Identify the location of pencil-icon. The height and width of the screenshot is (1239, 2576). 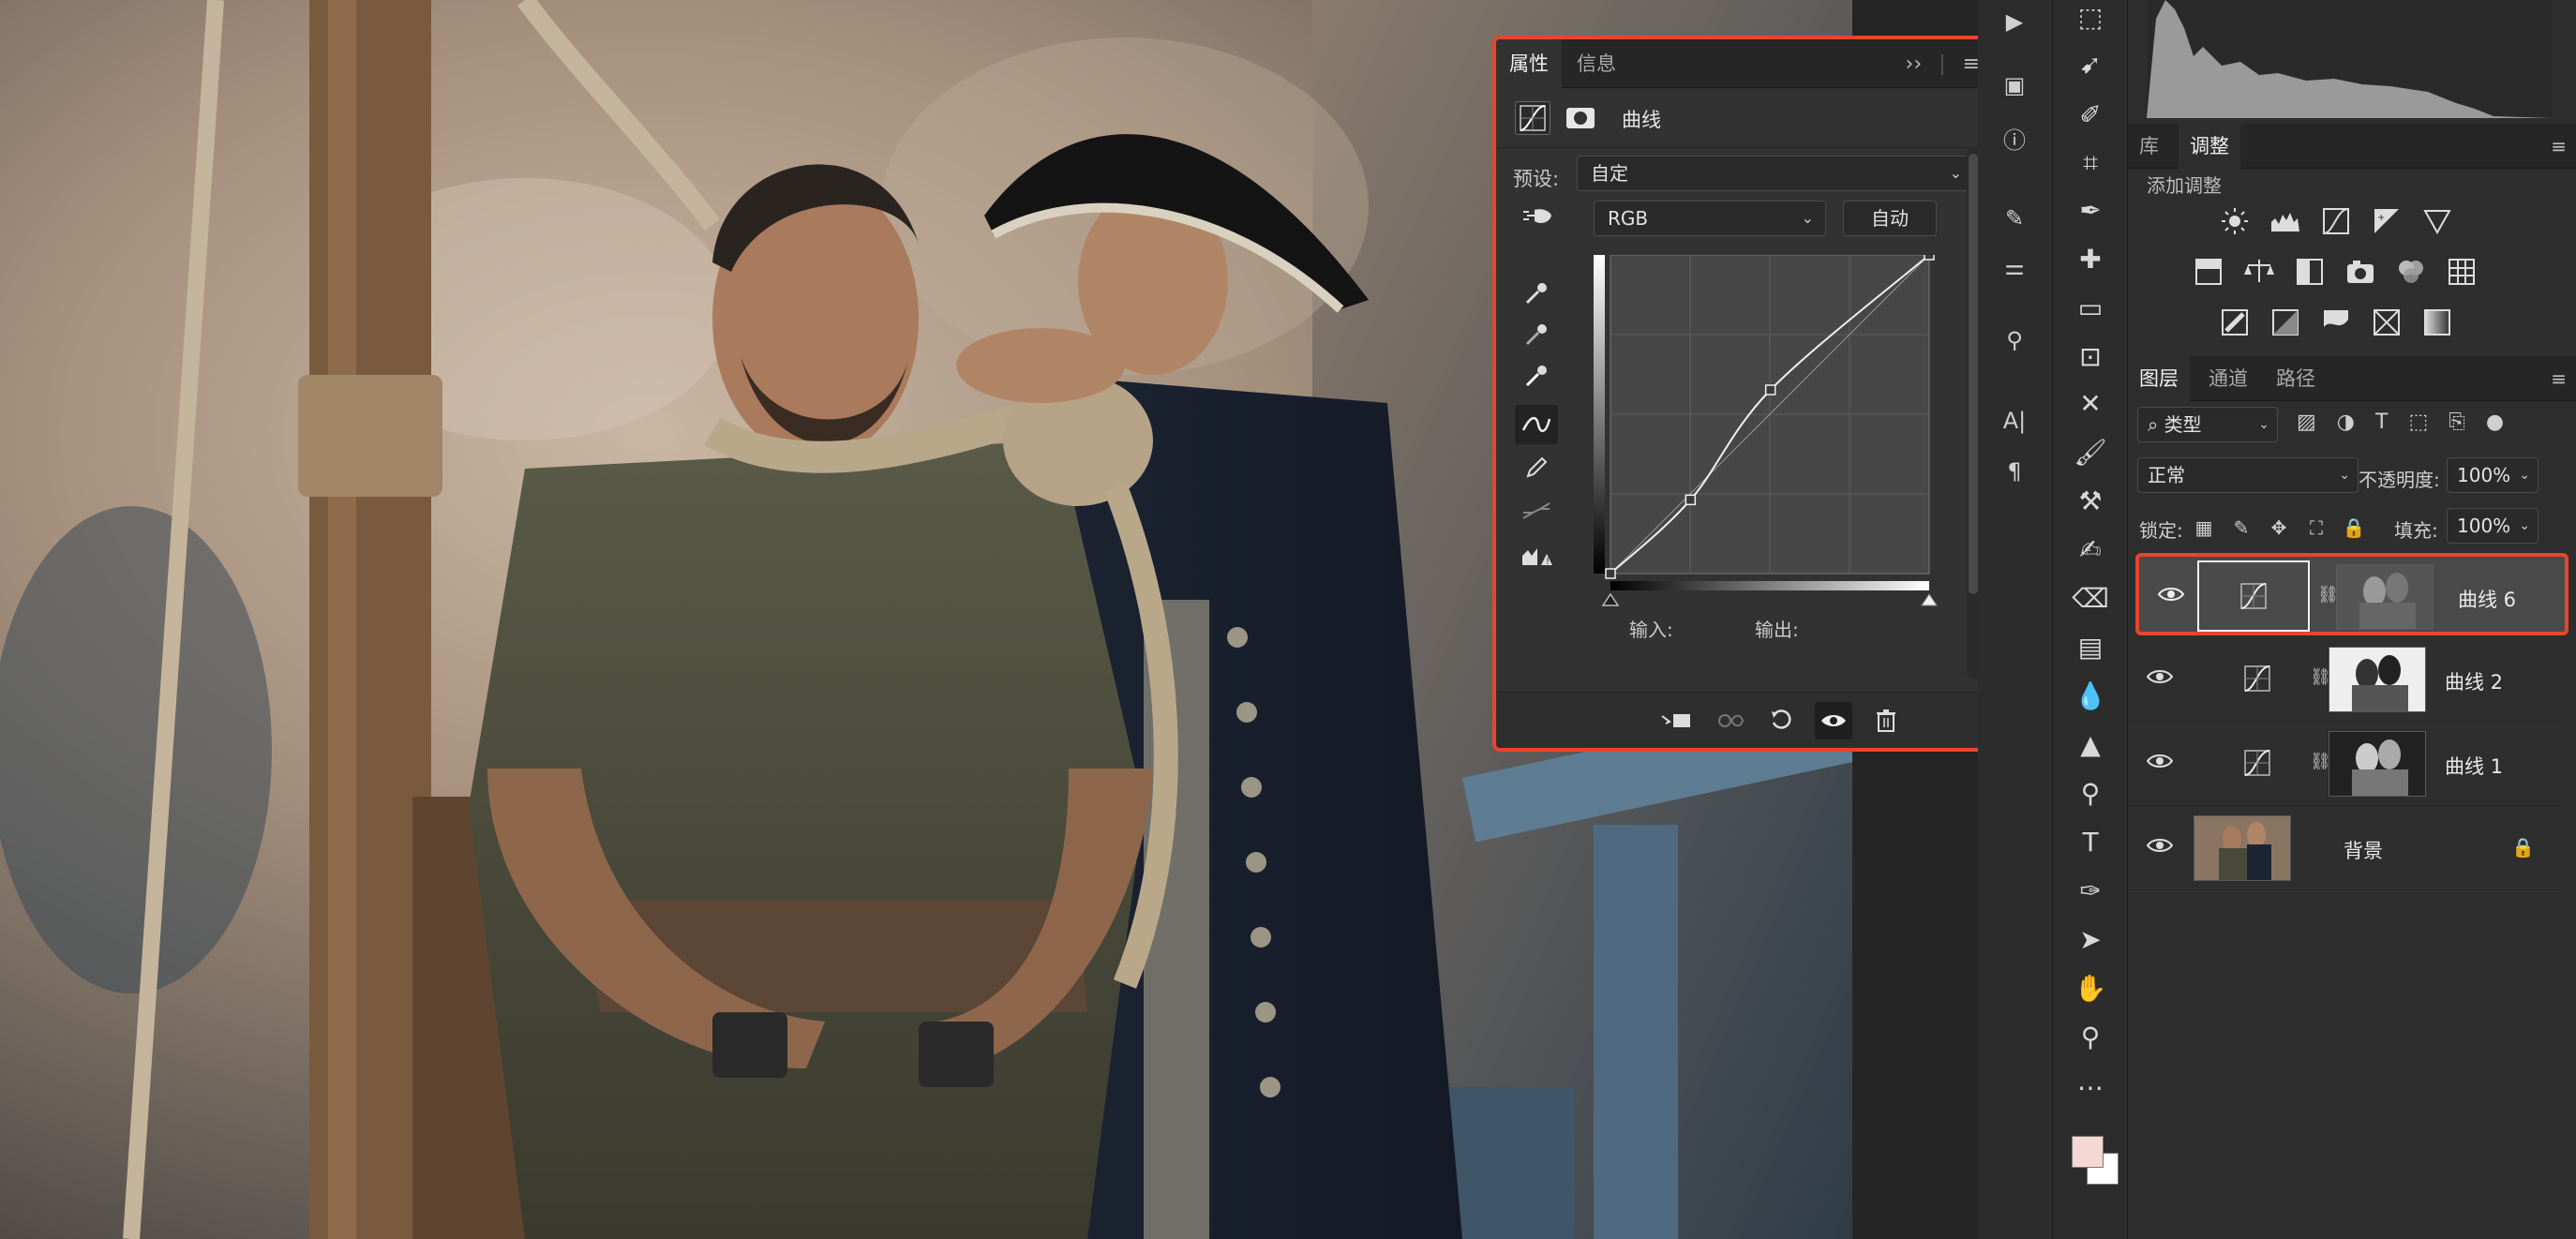
(1537, 468).